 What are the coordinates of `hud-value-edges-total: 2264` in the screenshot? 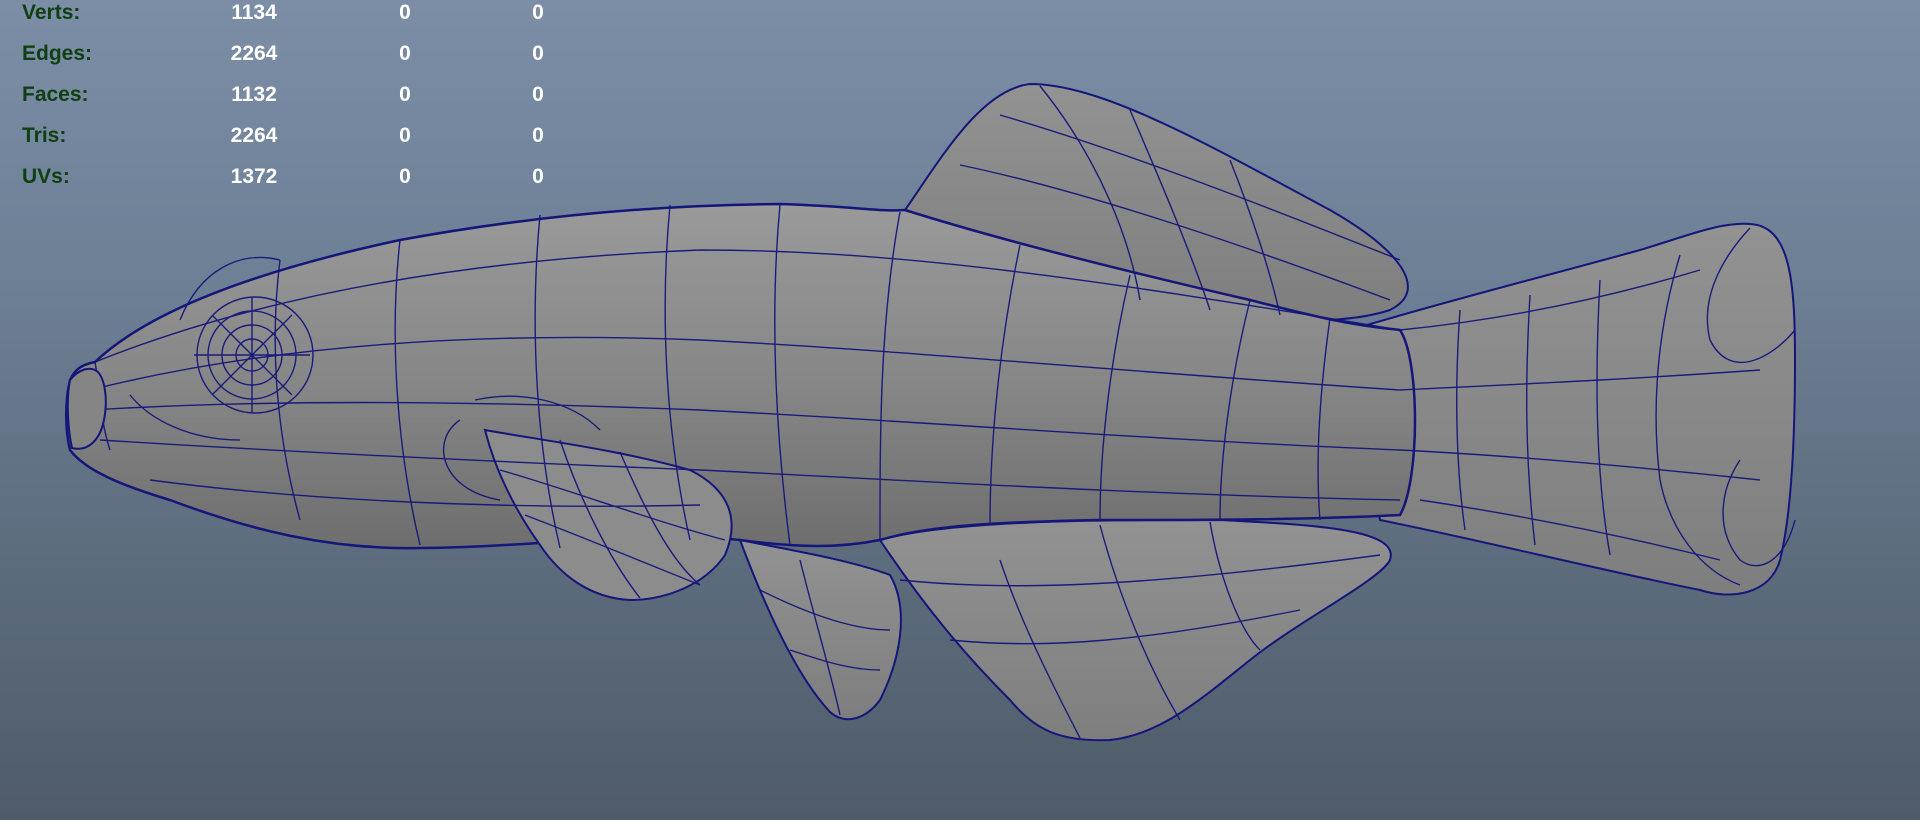 It's located at (254, 53).